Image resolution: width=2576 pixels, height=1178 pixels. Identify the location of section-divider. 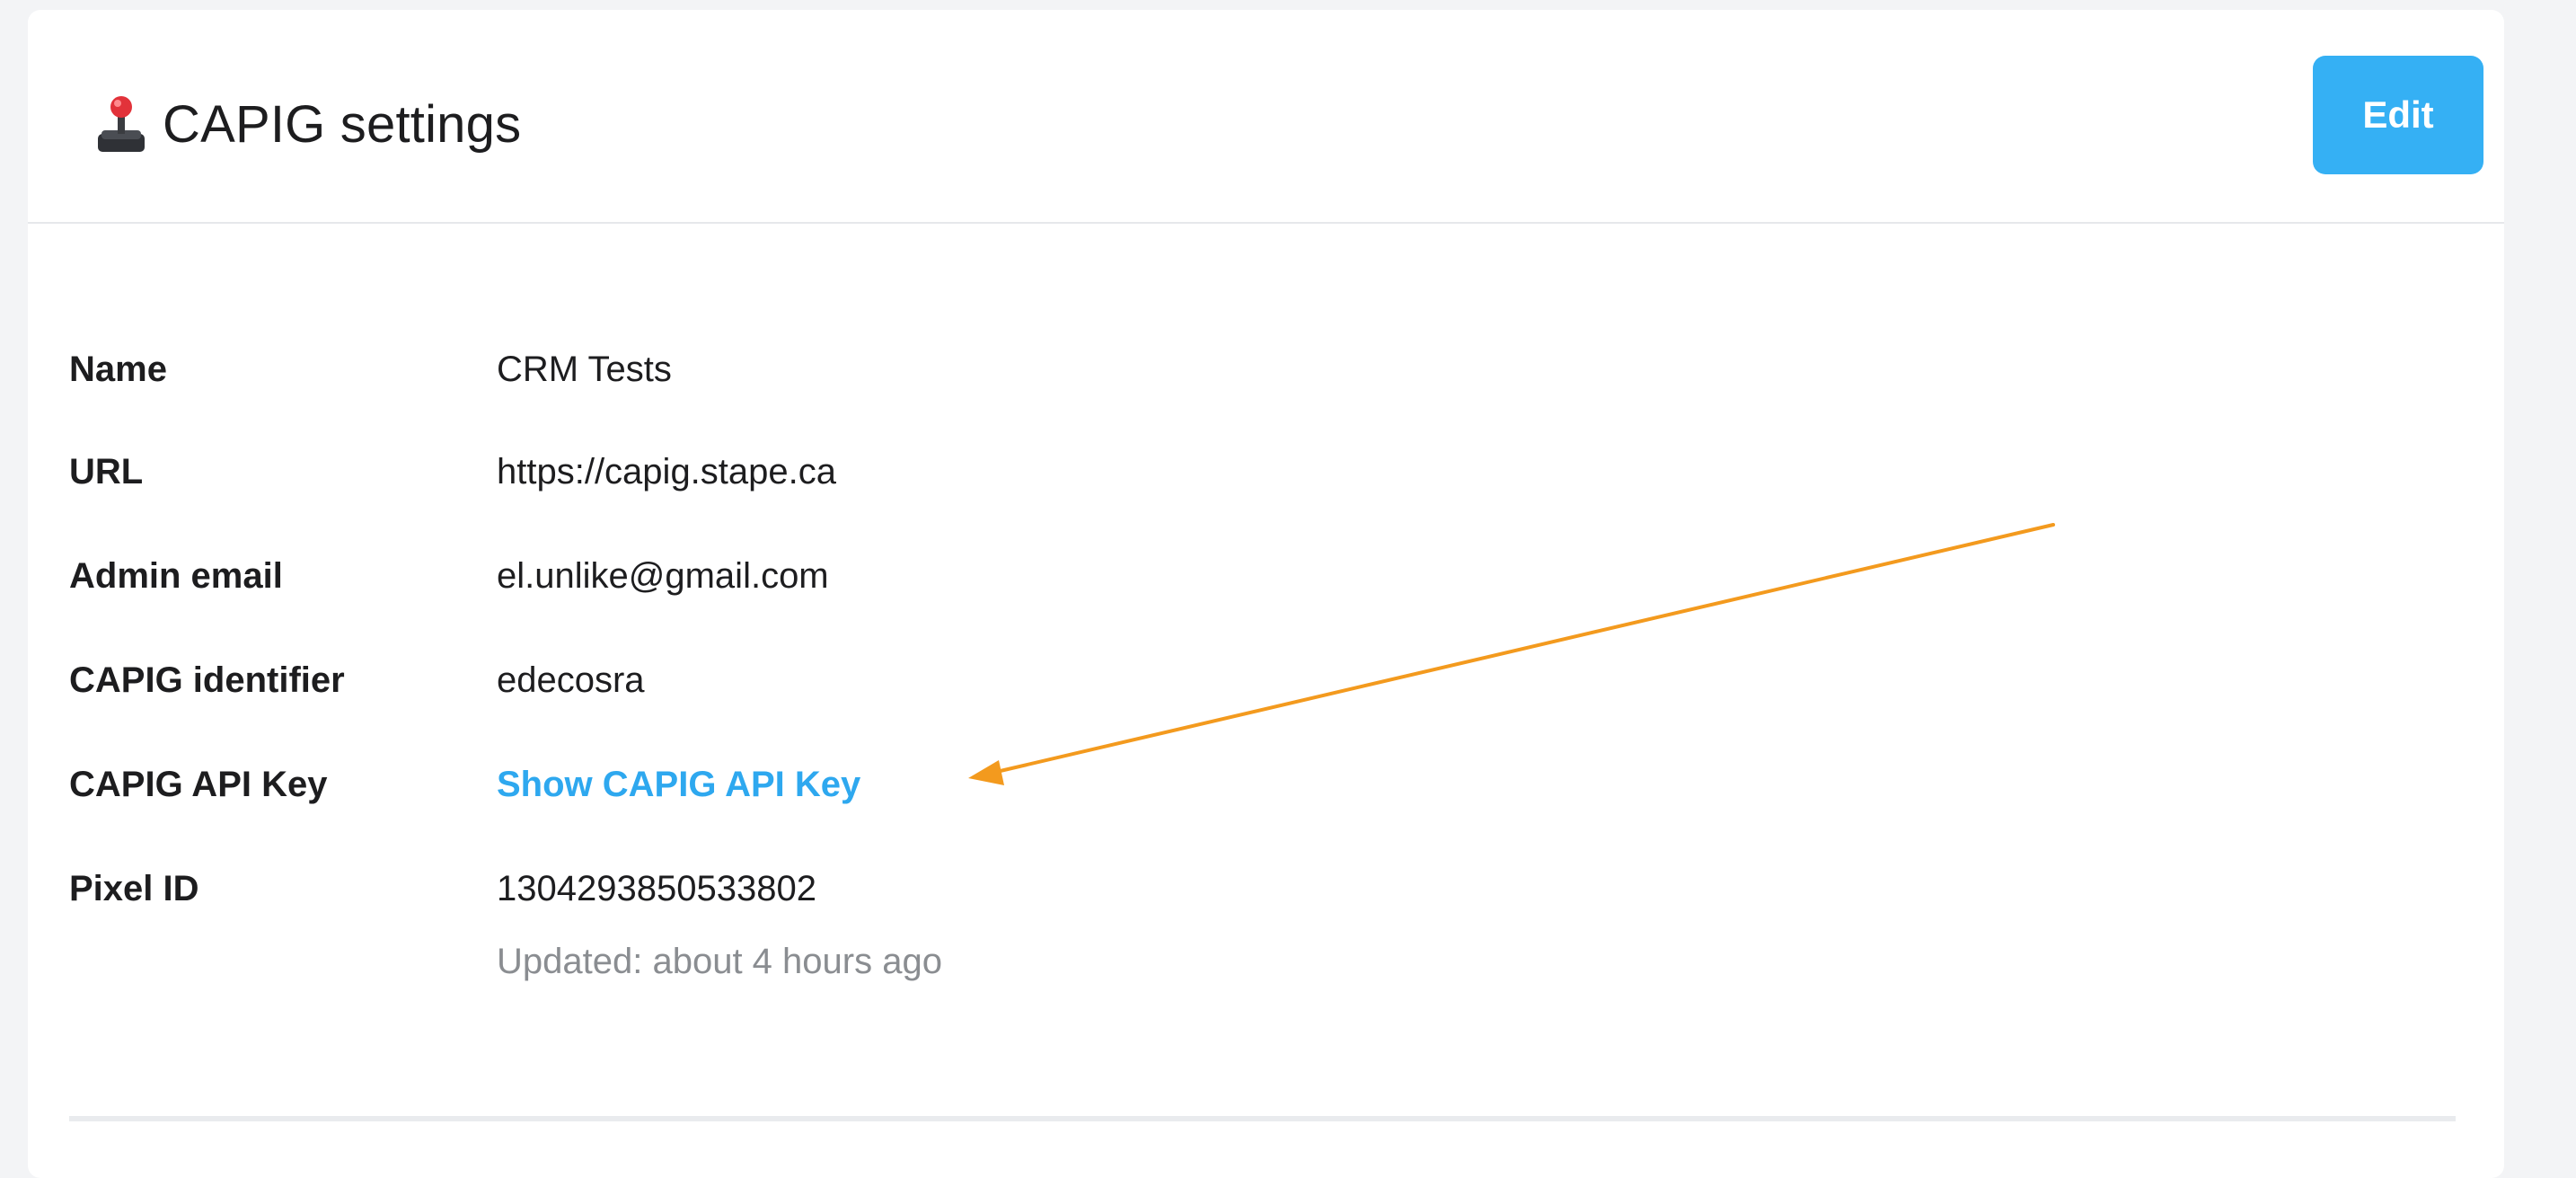
(1262, 1118).